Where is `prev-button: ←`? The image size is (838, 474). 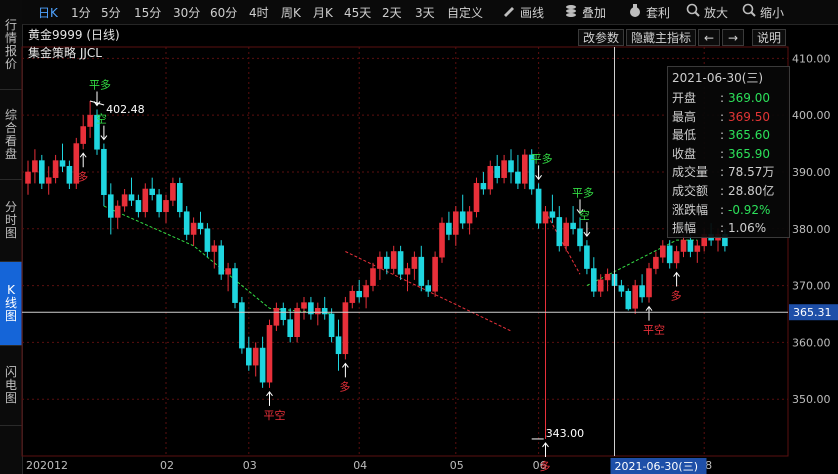
prev-button: ← is located at coordinates (709, 37).